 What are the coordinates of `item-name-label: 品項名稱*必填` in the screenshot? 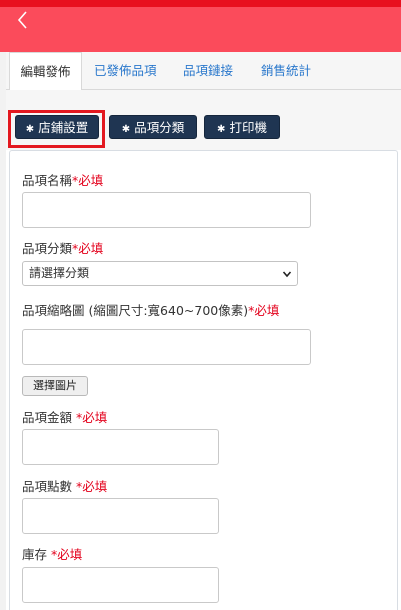 It's located at (63, 180).